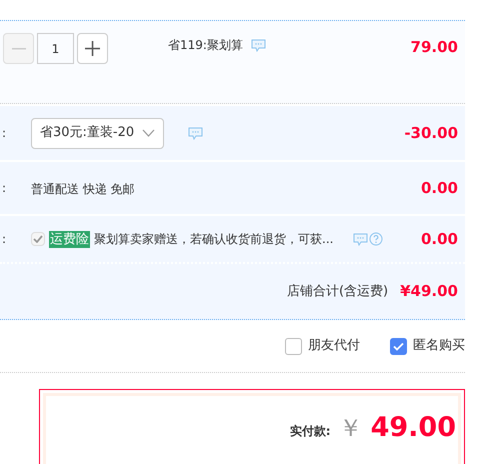  What do you see at coordinates (413, 428) in the screenshot?
I see `payment-amount: 49.00` at bounding box center [413, 428].